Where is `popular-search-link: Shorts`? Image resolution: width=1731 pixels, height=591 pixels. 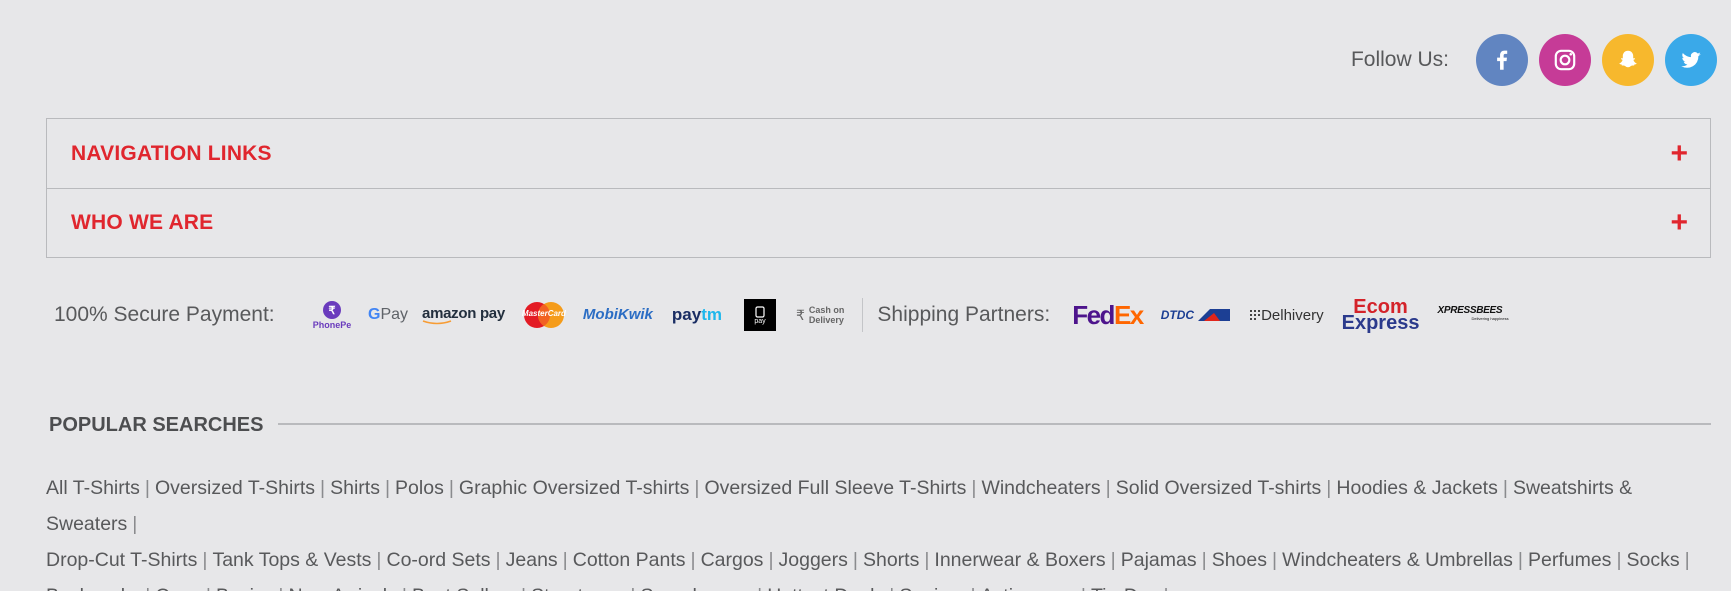 popular-search-link: Shorts is located at coordinates (891, 560).